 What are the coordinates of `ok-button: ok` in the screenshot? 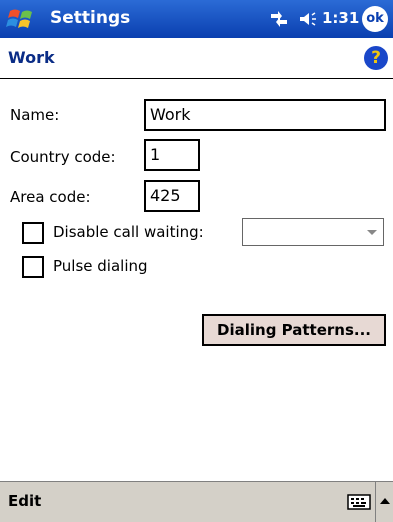 It's located at (375, 19).